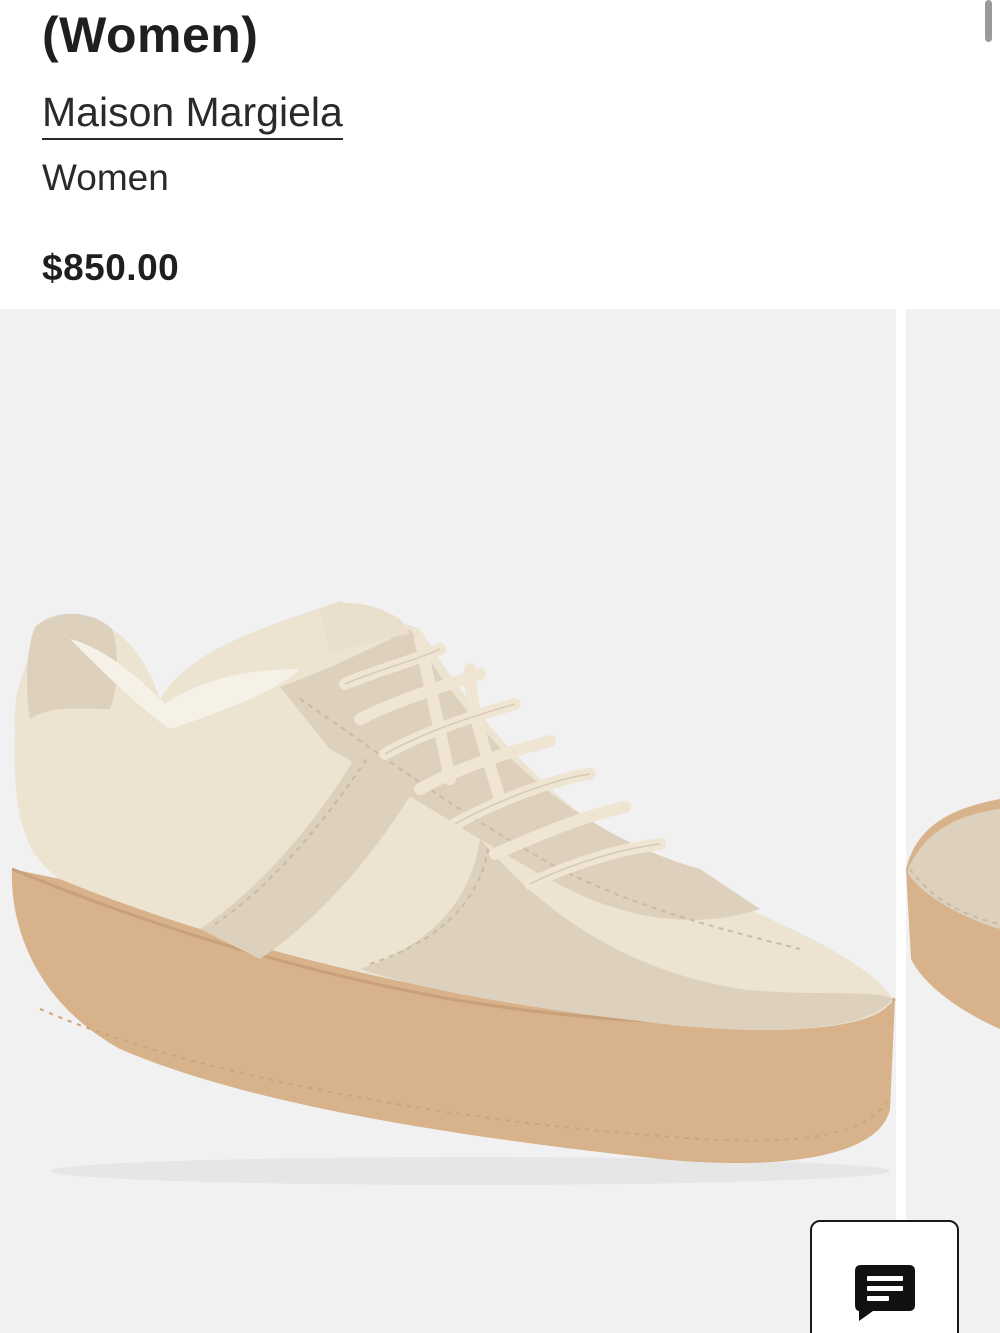 The height and width of the screenshot is (1333, 1000). I want to click on product-price: $850.00, so click(111, 267).